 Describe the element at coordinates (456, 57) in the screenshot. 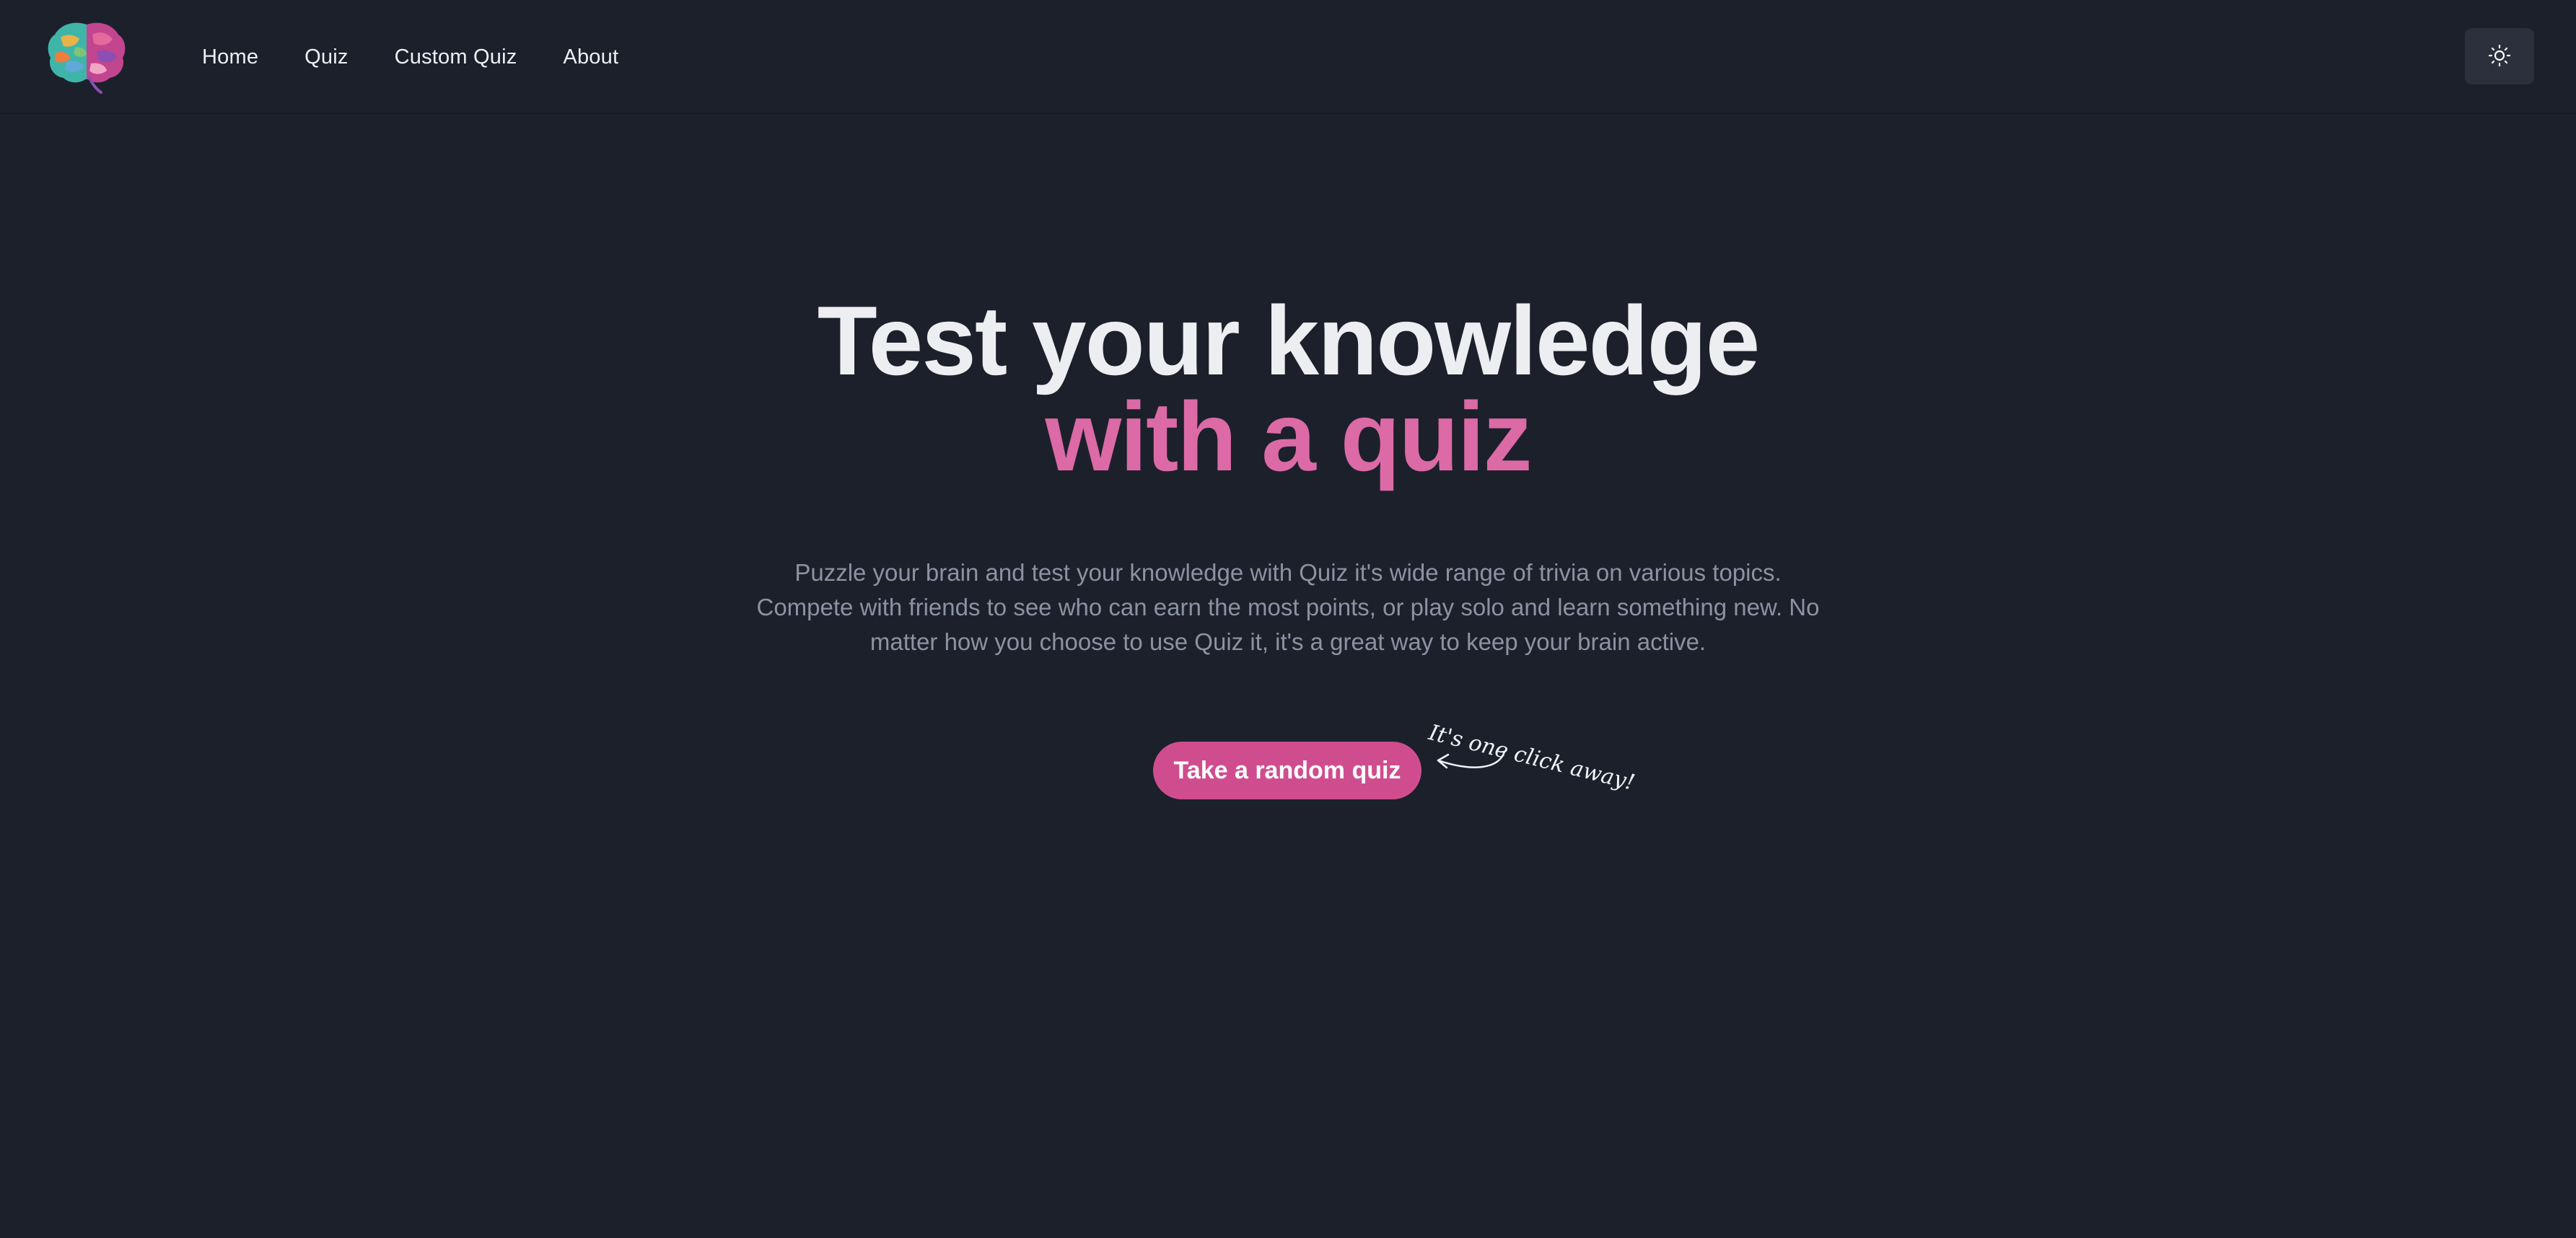

I see `nav-custom-quiz: Custom Quiz` at that location.